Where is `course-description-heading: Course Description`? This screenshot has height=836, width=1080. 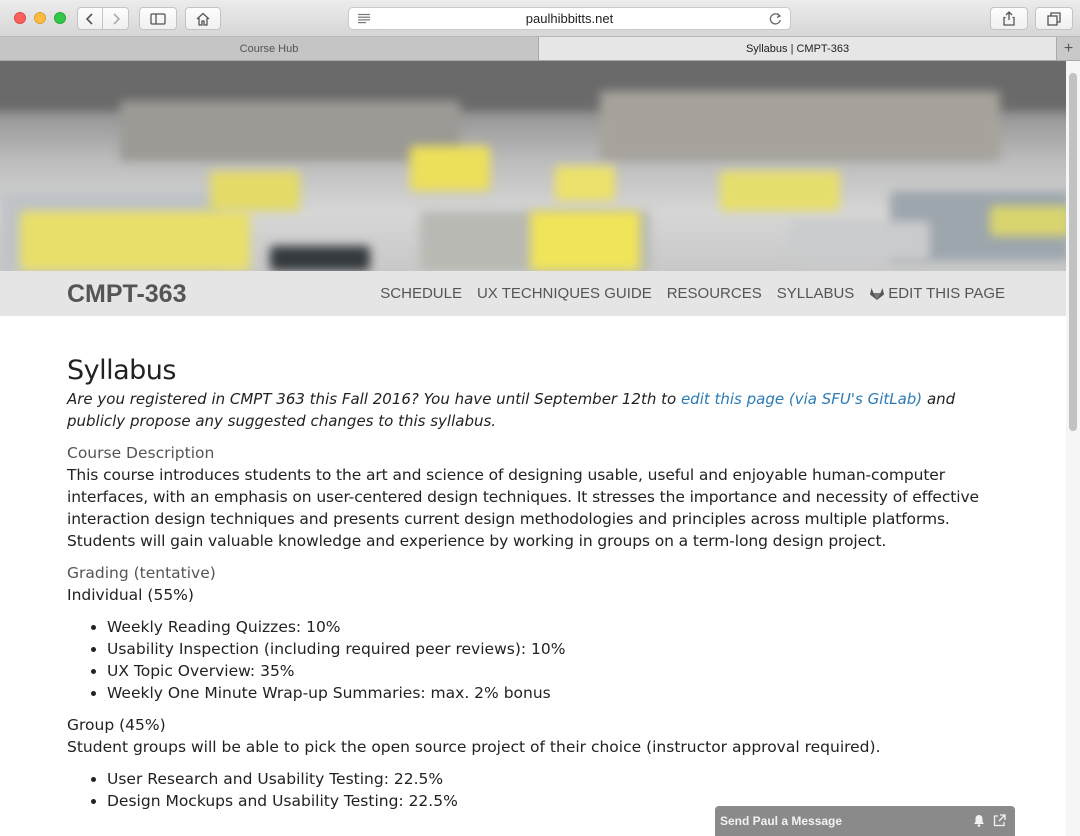
course-description-heading: Course Description is located at coordinates (141, 453).